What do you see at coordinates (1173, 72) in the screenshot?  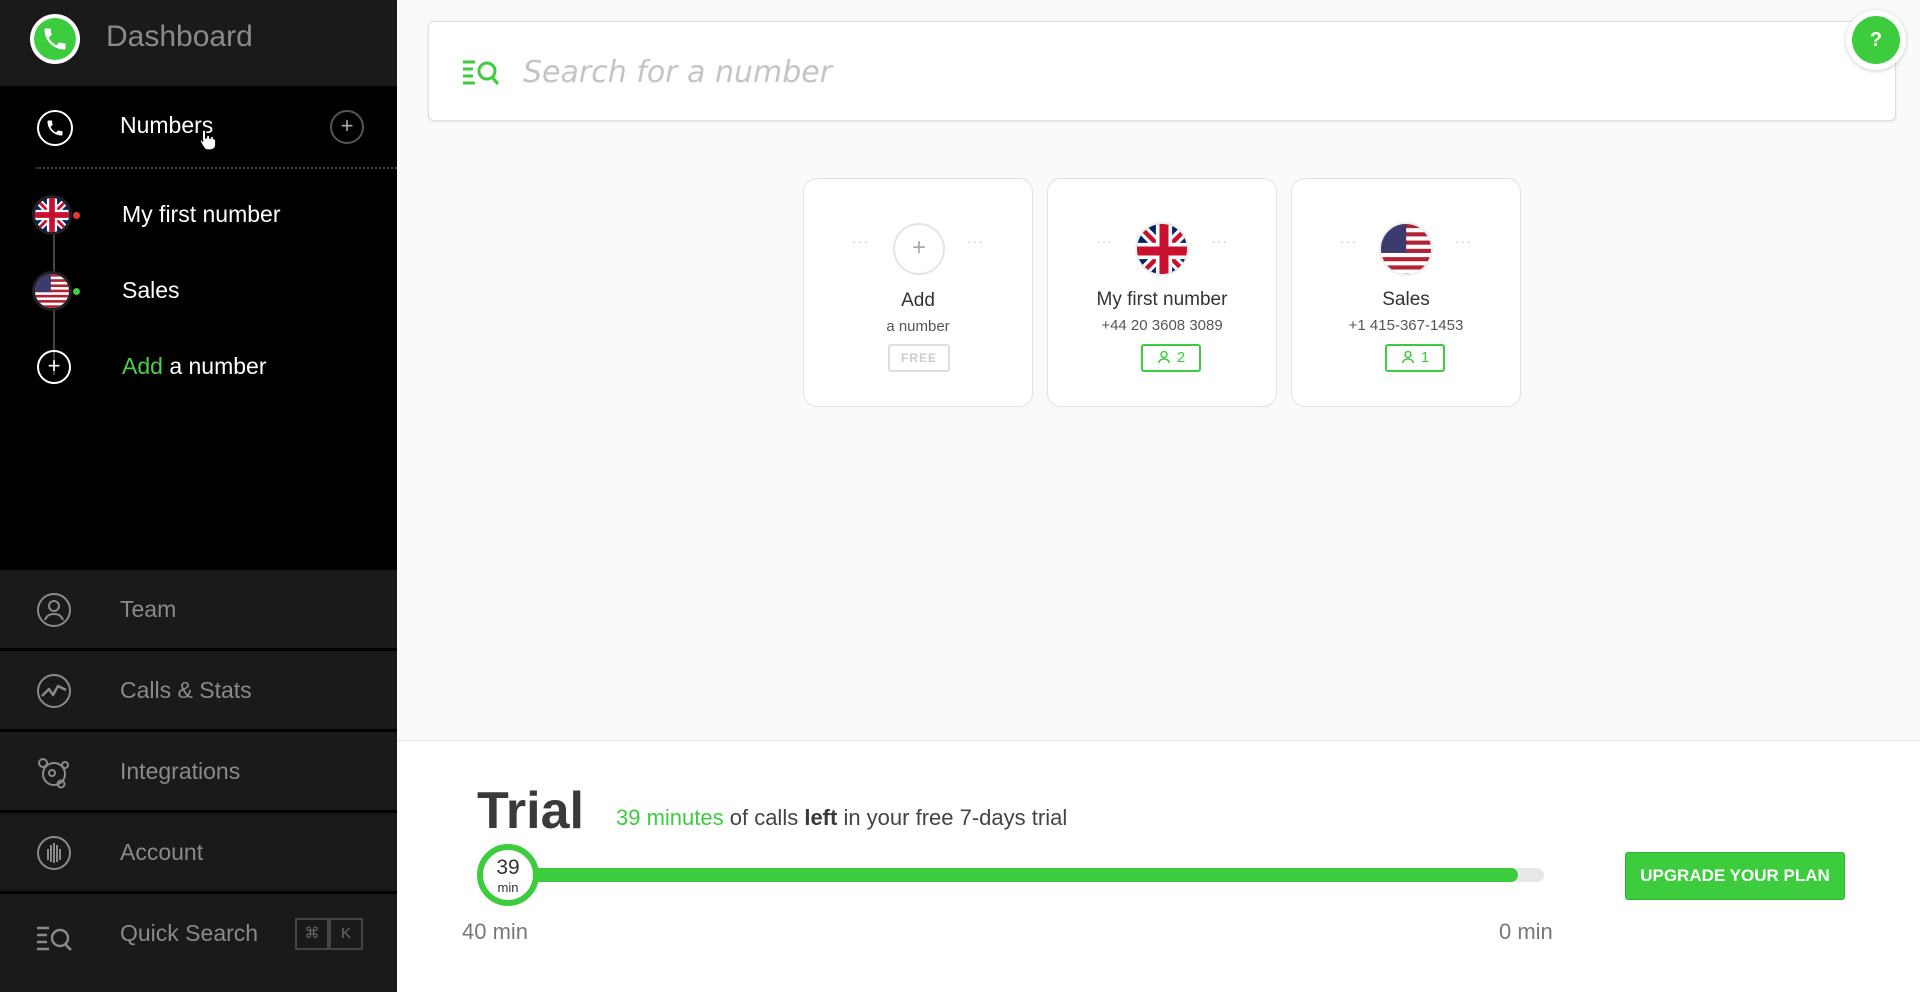 I see `search-input` at bounding box center [1173, 72].